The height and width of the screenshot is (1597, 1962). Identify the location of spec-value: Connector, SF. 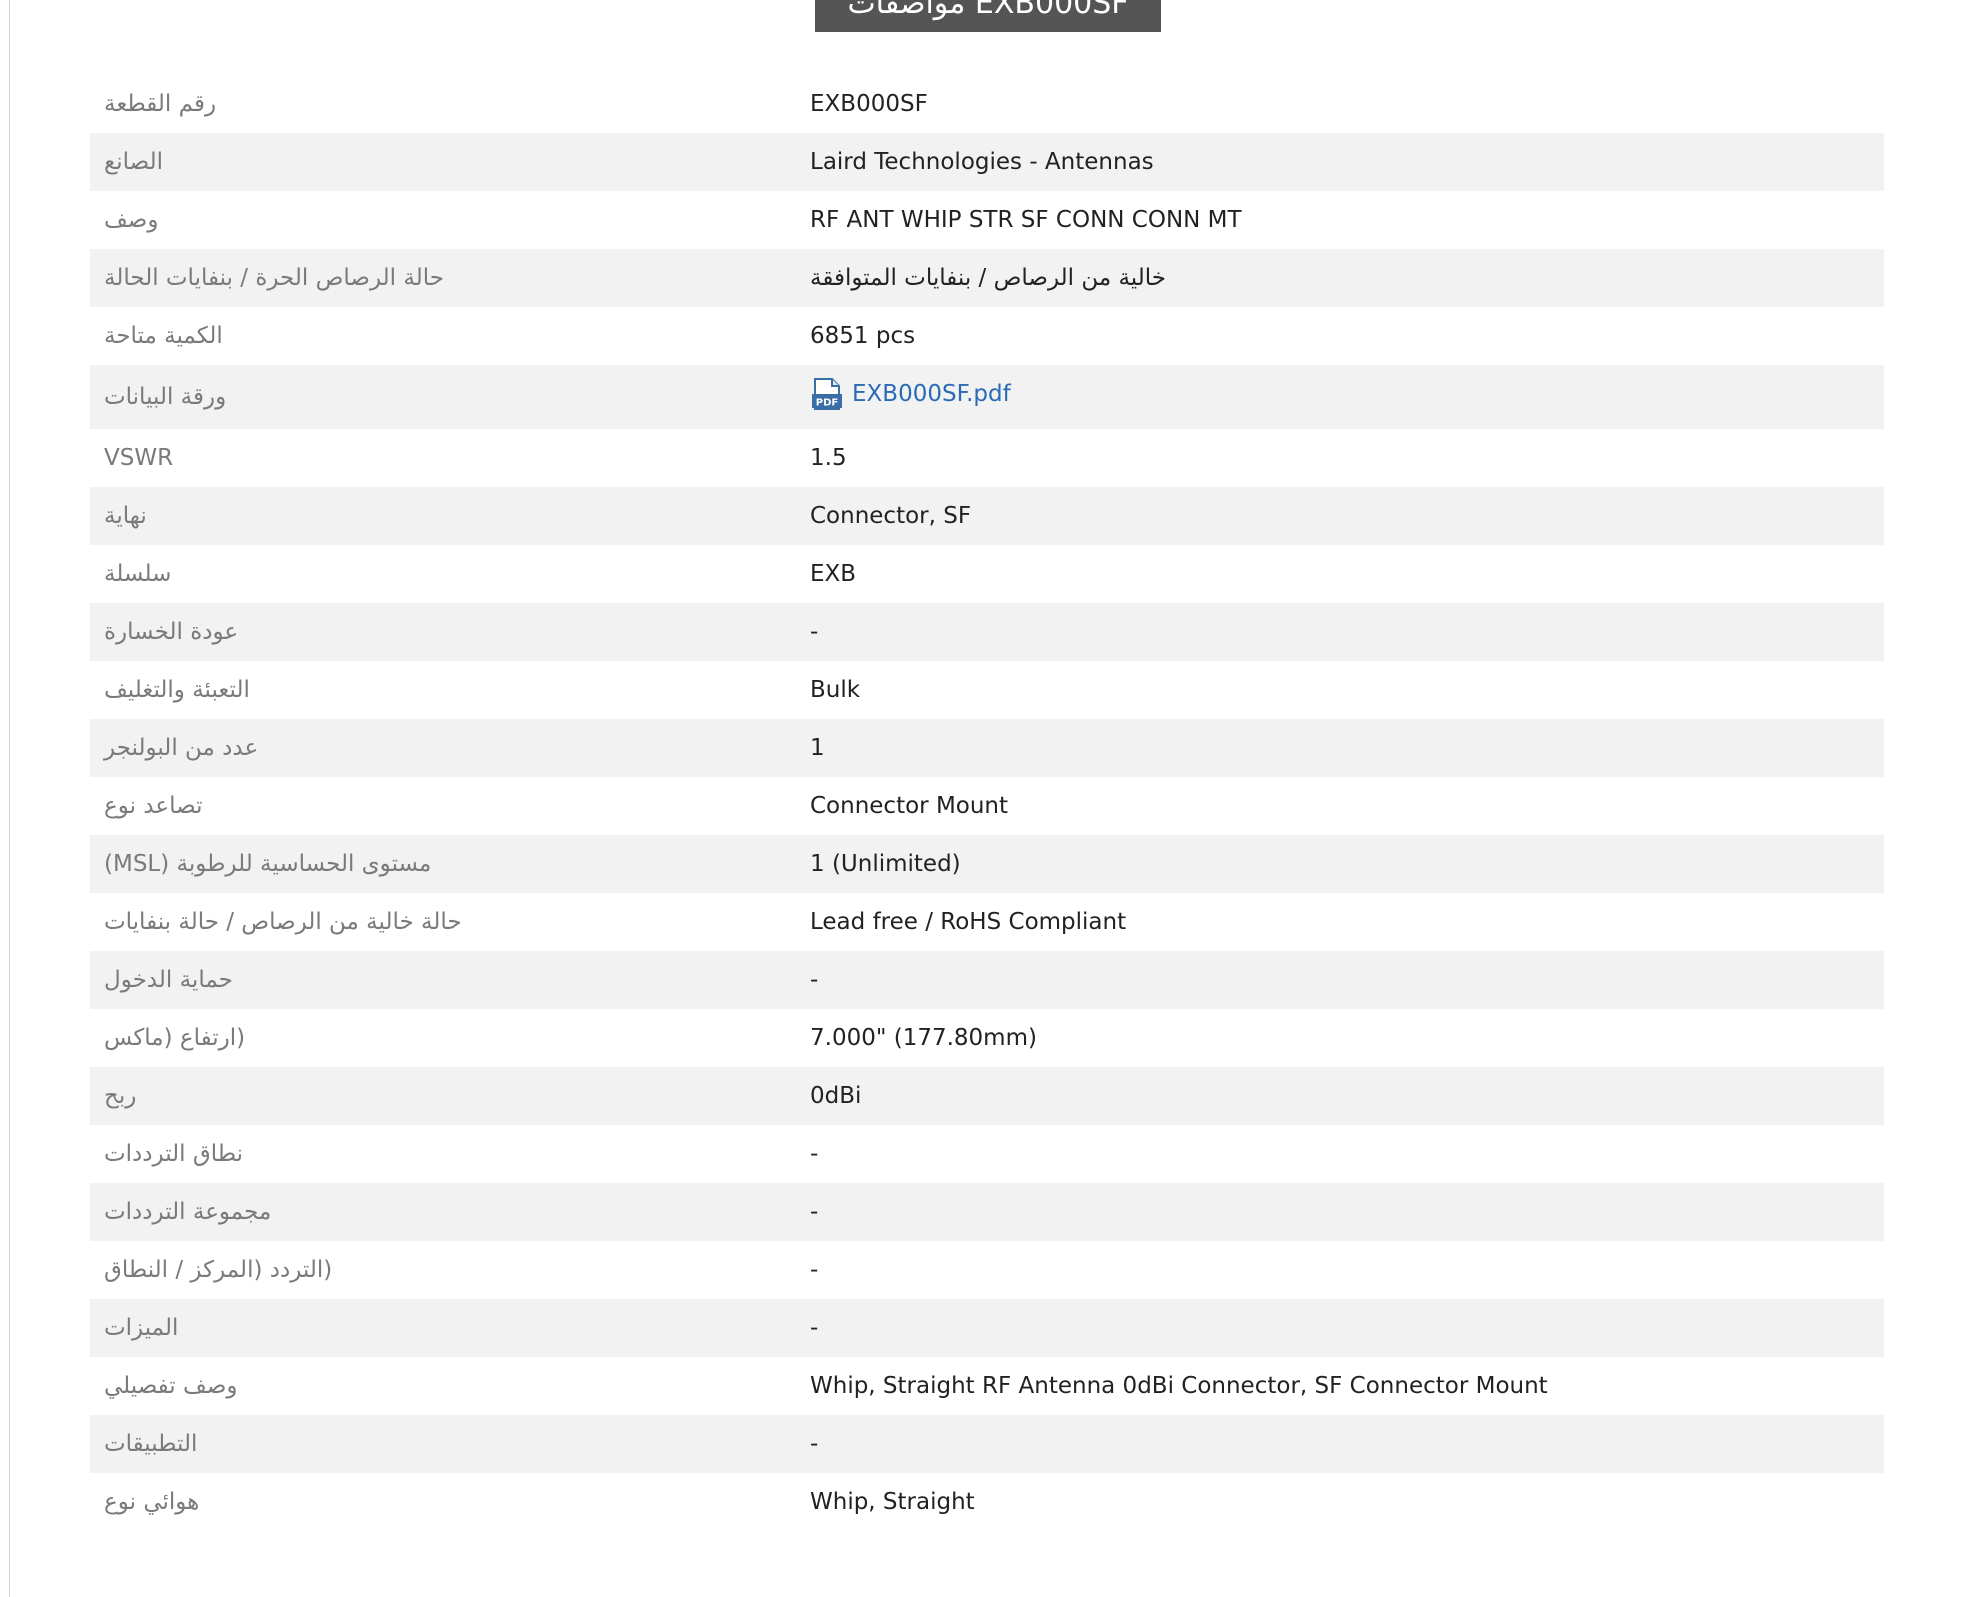
(891, 516).